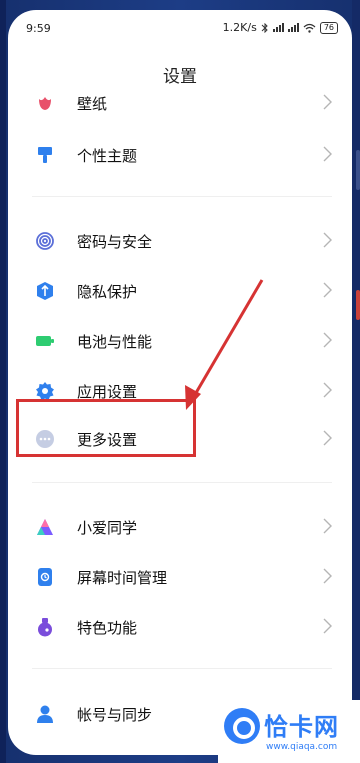 This screenshot has width=360, height=763. I want to click on watermark: 恰卡网 www.qiaqa.com, so click(289, 731).